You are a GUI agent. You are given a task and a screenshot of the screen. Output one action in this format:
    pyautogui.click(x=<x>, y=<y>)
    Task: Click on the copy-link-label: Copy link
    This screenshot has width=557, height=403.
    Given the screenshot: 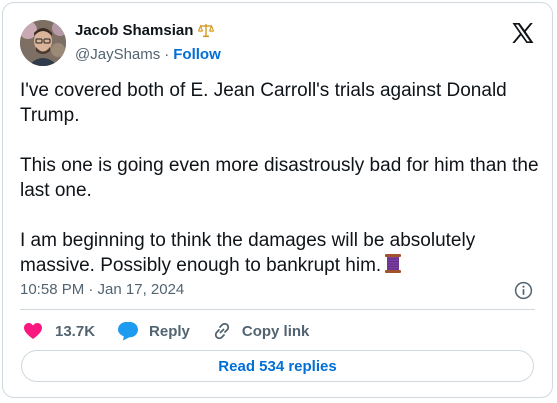 What is the action you would take?
    pyautogui.click(x=275, y=331)
    